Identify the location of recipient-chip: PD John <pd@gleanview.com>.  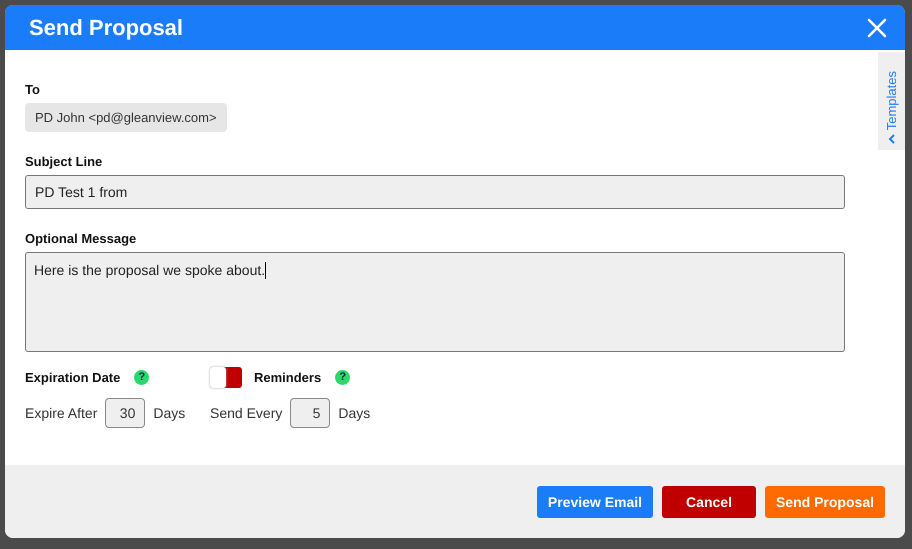
(126, 117).